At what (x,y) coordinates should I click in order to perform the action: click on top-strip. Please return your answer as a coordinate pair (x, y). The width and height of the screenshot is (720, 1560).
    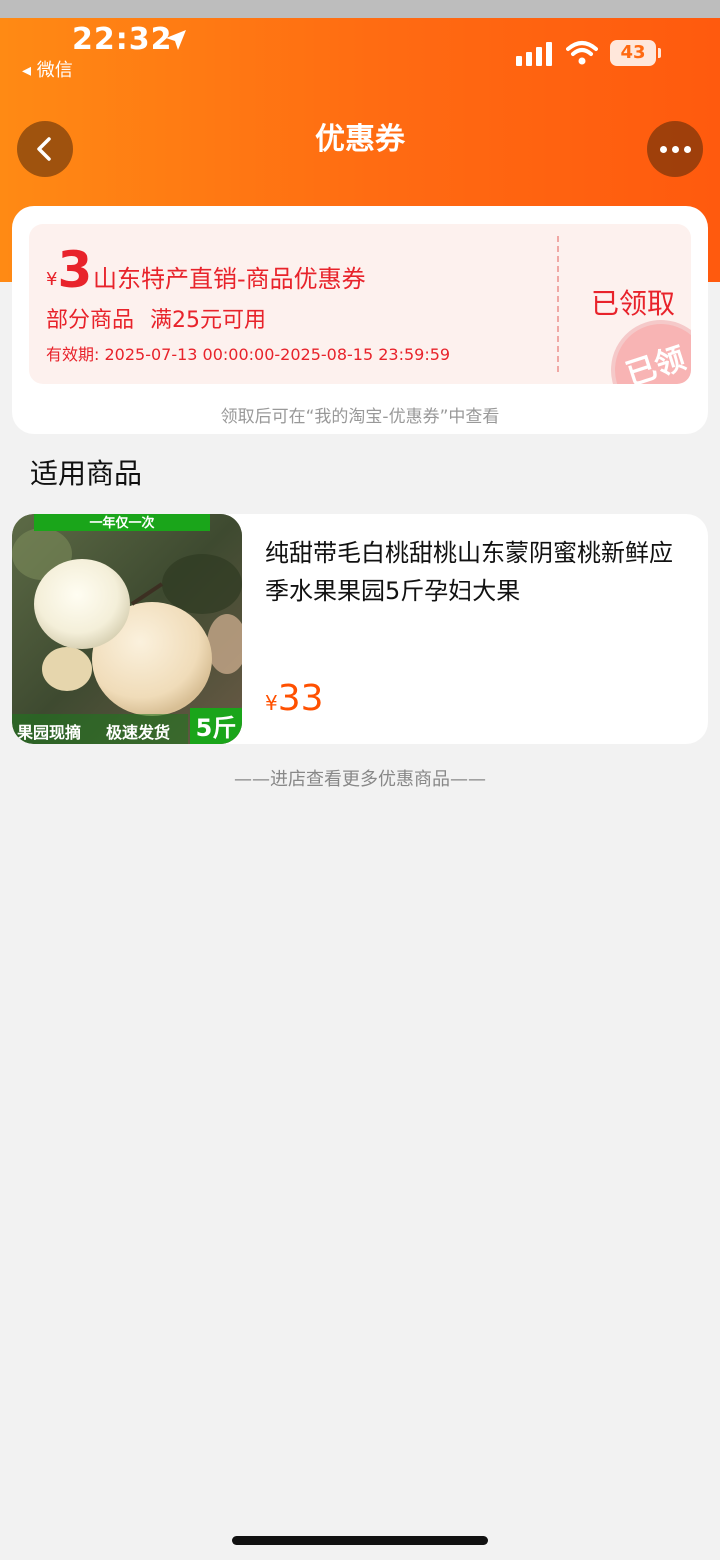
    Looking at the image, I should click on (360, 9).